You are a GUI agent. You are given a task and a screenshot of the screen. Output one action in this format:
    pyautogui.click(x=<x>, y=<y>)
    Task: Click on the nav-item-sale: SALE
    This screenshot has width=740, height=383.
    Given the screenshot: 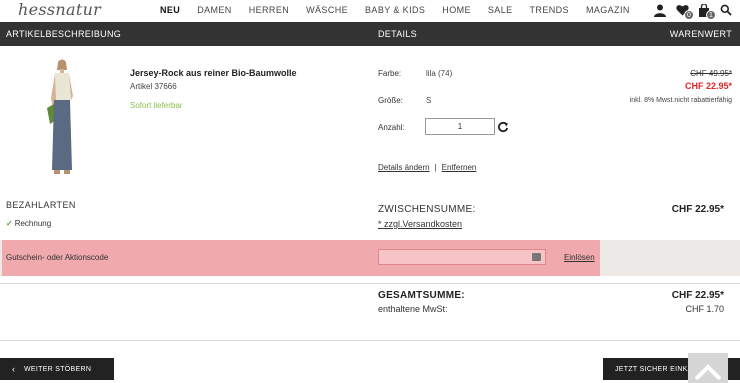 What is the action you would take?
    pyautogui.click(x=500, y=10)
    